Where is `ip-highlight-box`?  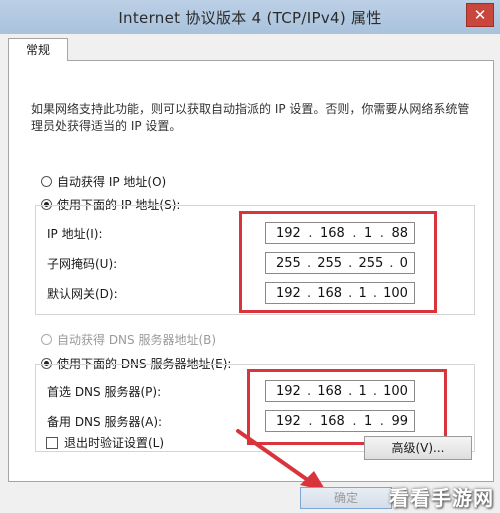 ip-highlight-box is located at coordinates (338, 262).